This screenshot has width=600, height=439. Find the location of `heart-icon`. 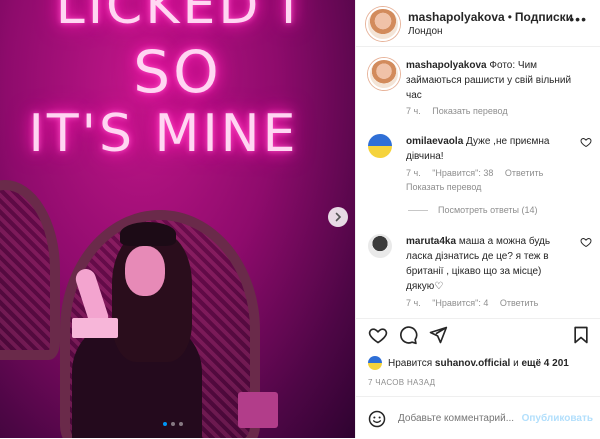

heart-icon is located at coordinates (378, 335).